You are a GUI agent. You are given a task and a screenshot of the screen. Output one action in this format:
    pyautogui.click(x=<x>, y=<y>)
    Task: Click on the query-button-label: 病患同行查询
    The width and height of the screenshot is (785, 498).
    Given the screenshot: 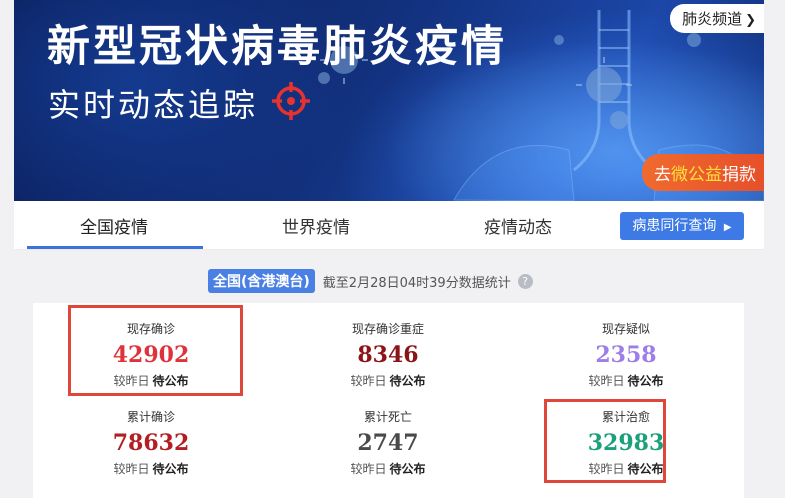 What is the action you would take?
    pyautogui.click(x=674, y=226)
    